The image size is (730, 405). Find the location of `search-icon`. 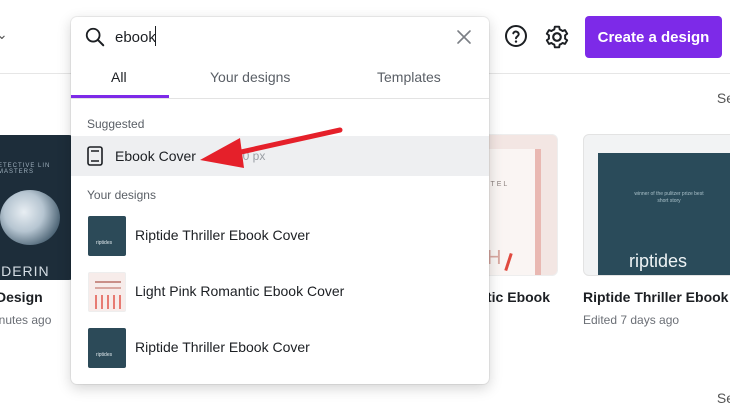

search-icon is located at coordinates (95, 37).